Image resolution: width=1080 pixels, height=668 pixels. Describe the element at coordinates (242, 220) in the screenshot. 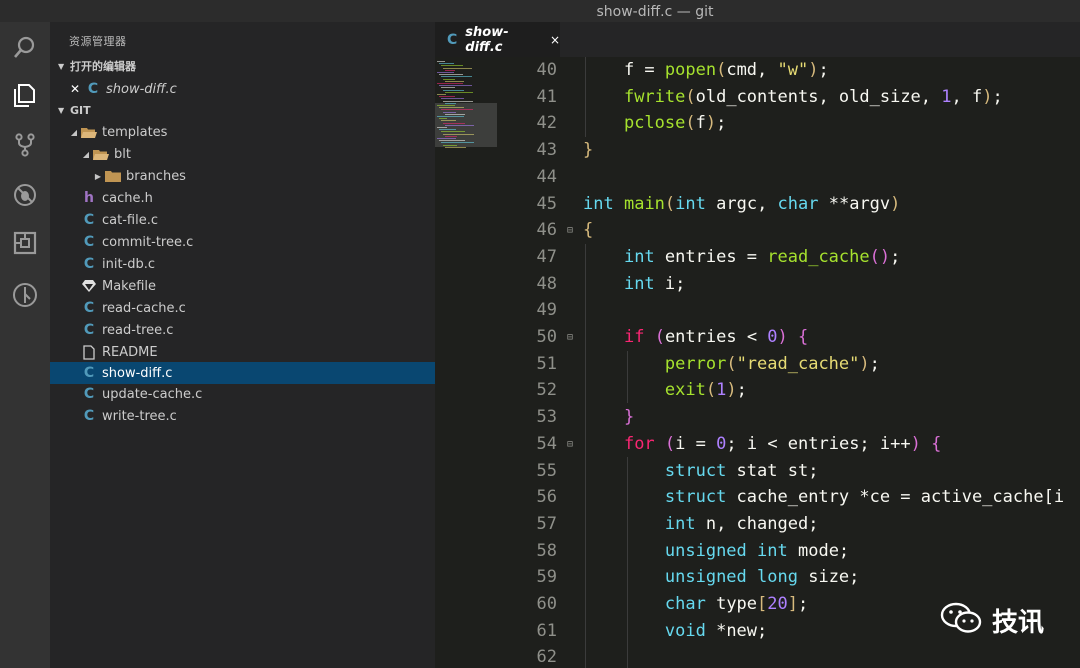

I see `tree-file-cat-file: C cat-file.c` at that location.